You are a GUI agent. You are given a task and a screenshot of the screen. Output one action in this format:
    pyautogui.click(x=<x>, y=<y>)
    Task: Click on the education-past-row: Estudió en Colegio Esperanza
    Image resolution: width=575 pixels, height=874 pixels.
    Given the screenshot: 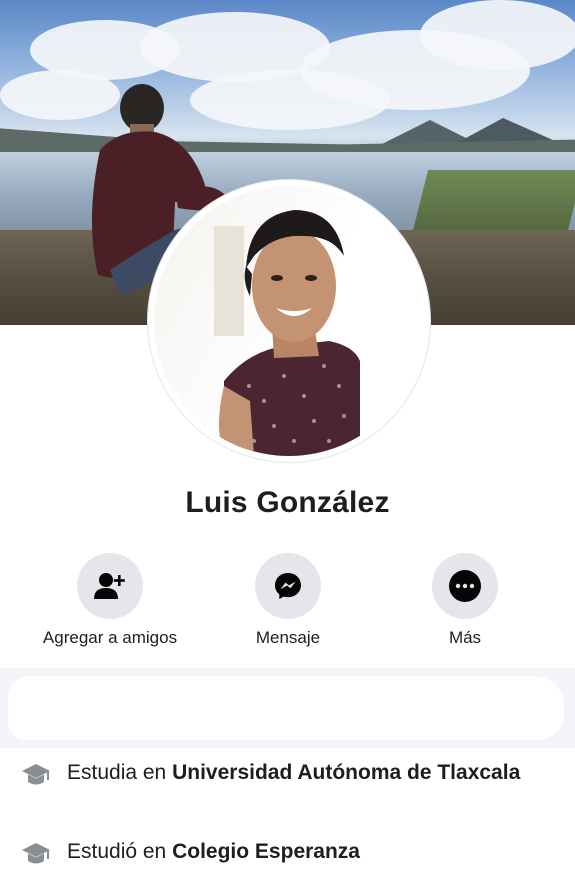 What is the action you would take?
    pyautogui.click(x=290, y=853)
    